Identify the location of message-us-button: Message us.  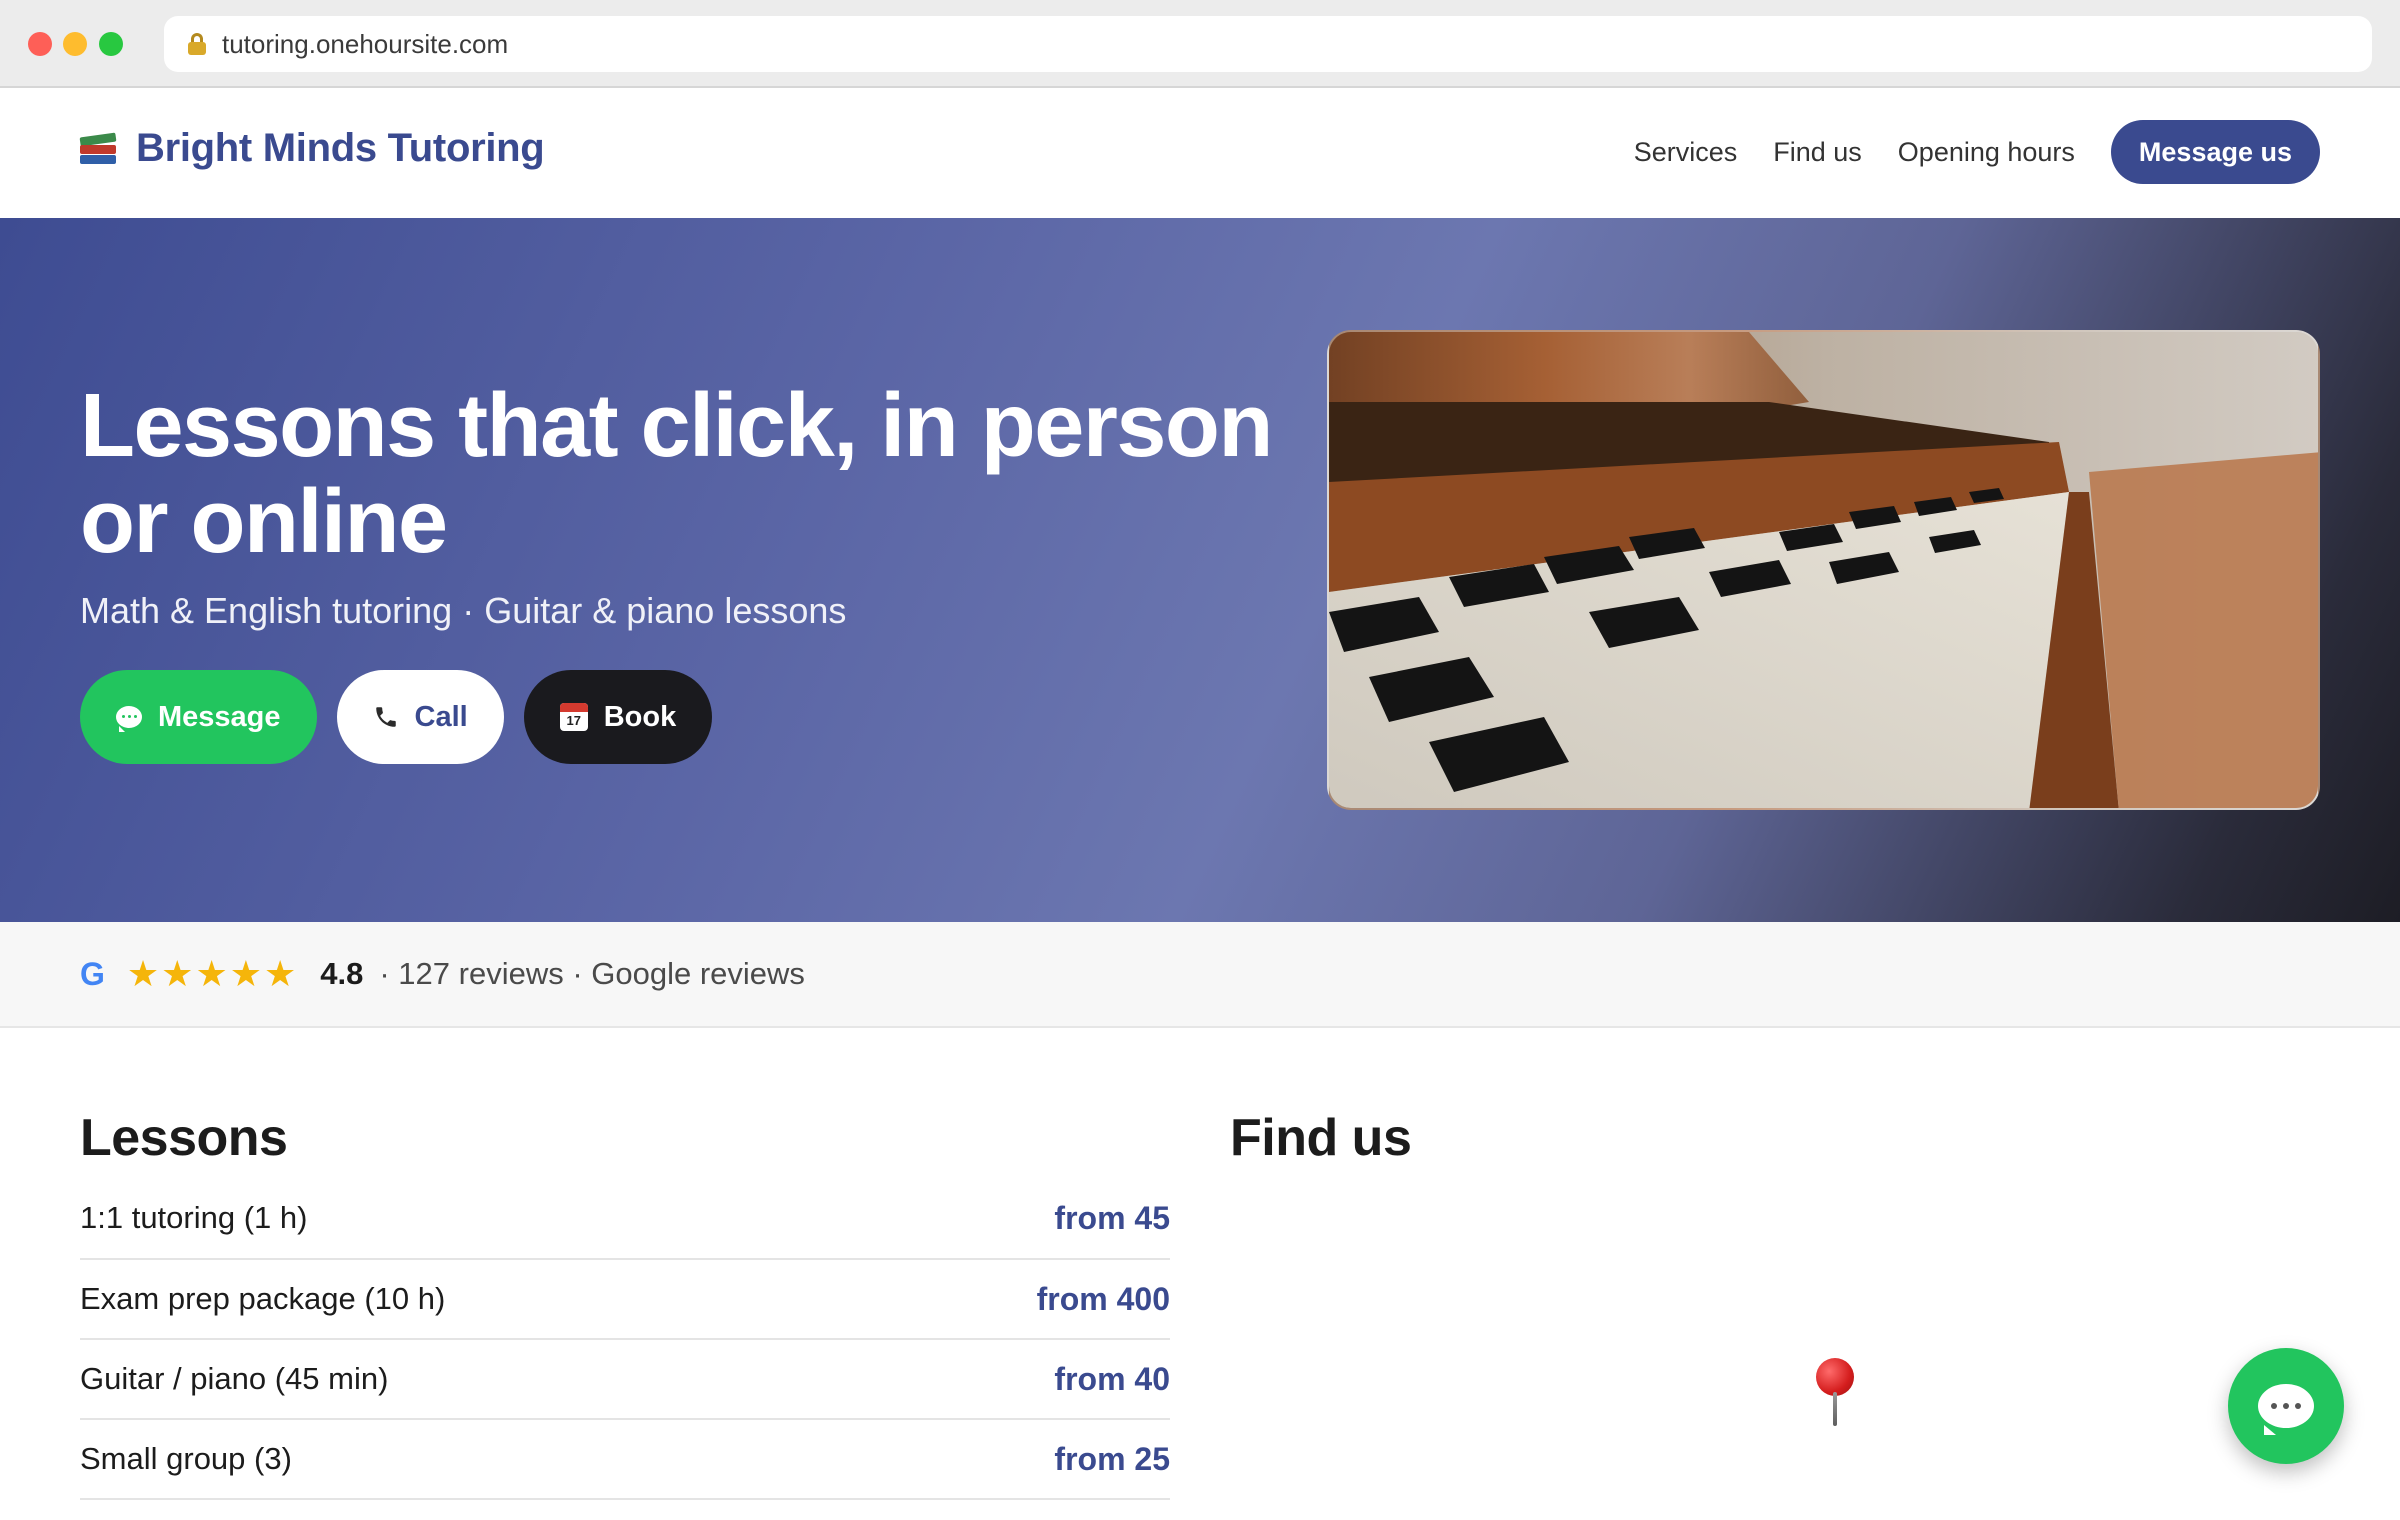
(2215, 152).